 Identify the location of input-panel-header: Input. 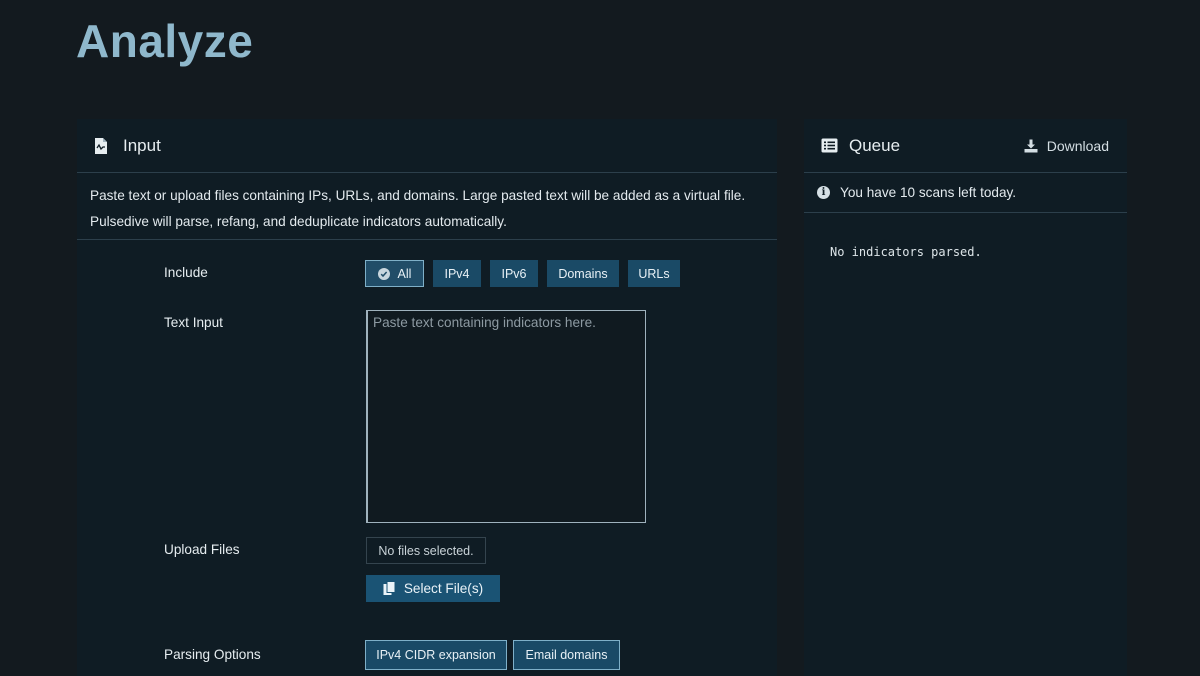
(427, 146).